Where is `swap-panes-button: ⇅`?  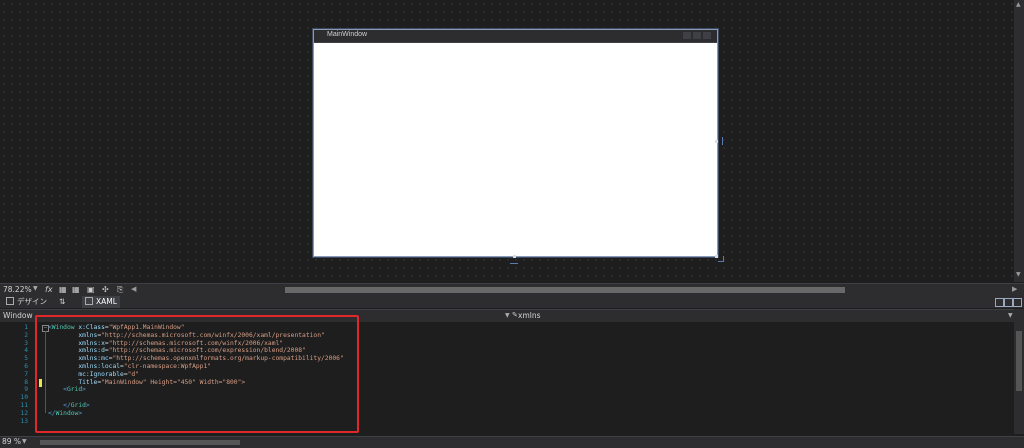
swap-panes-button: ⇅ is located at coordinates (62, 302).